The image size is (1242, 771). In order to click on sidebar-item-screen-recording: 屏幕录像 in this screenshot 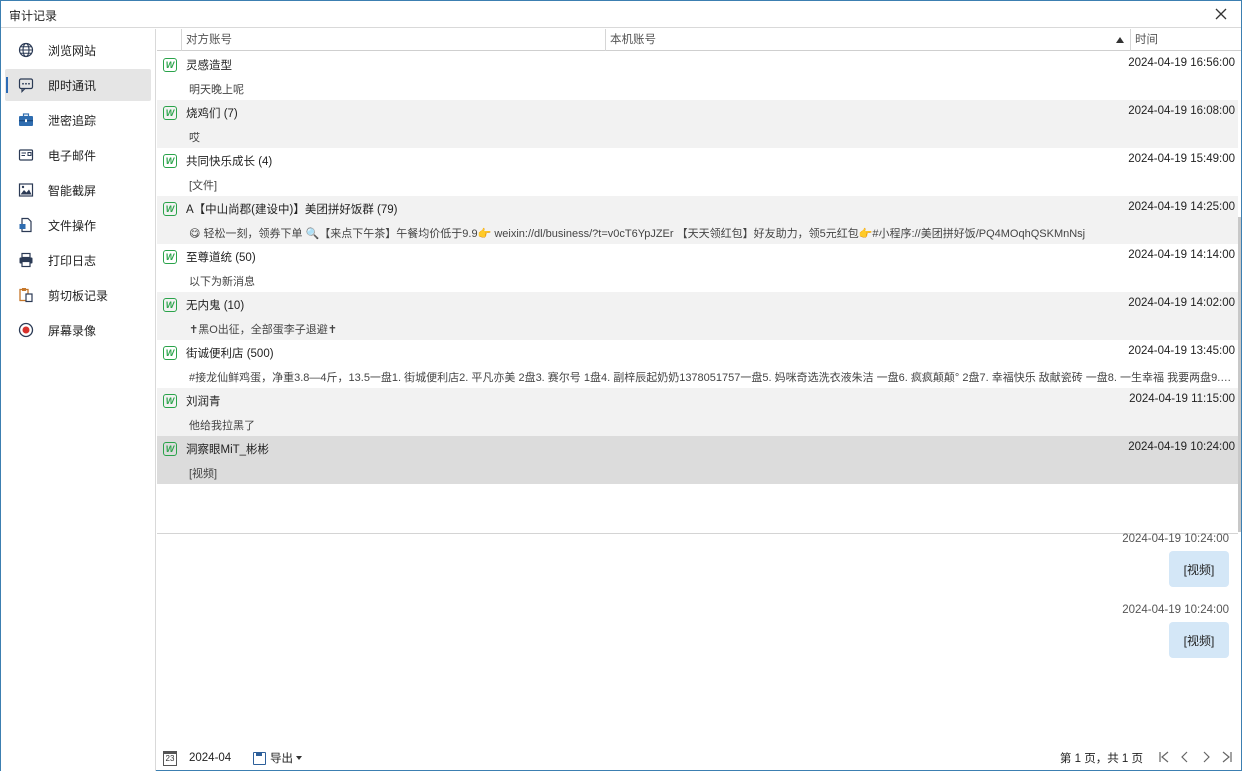, I will do `click(78, 330)`.